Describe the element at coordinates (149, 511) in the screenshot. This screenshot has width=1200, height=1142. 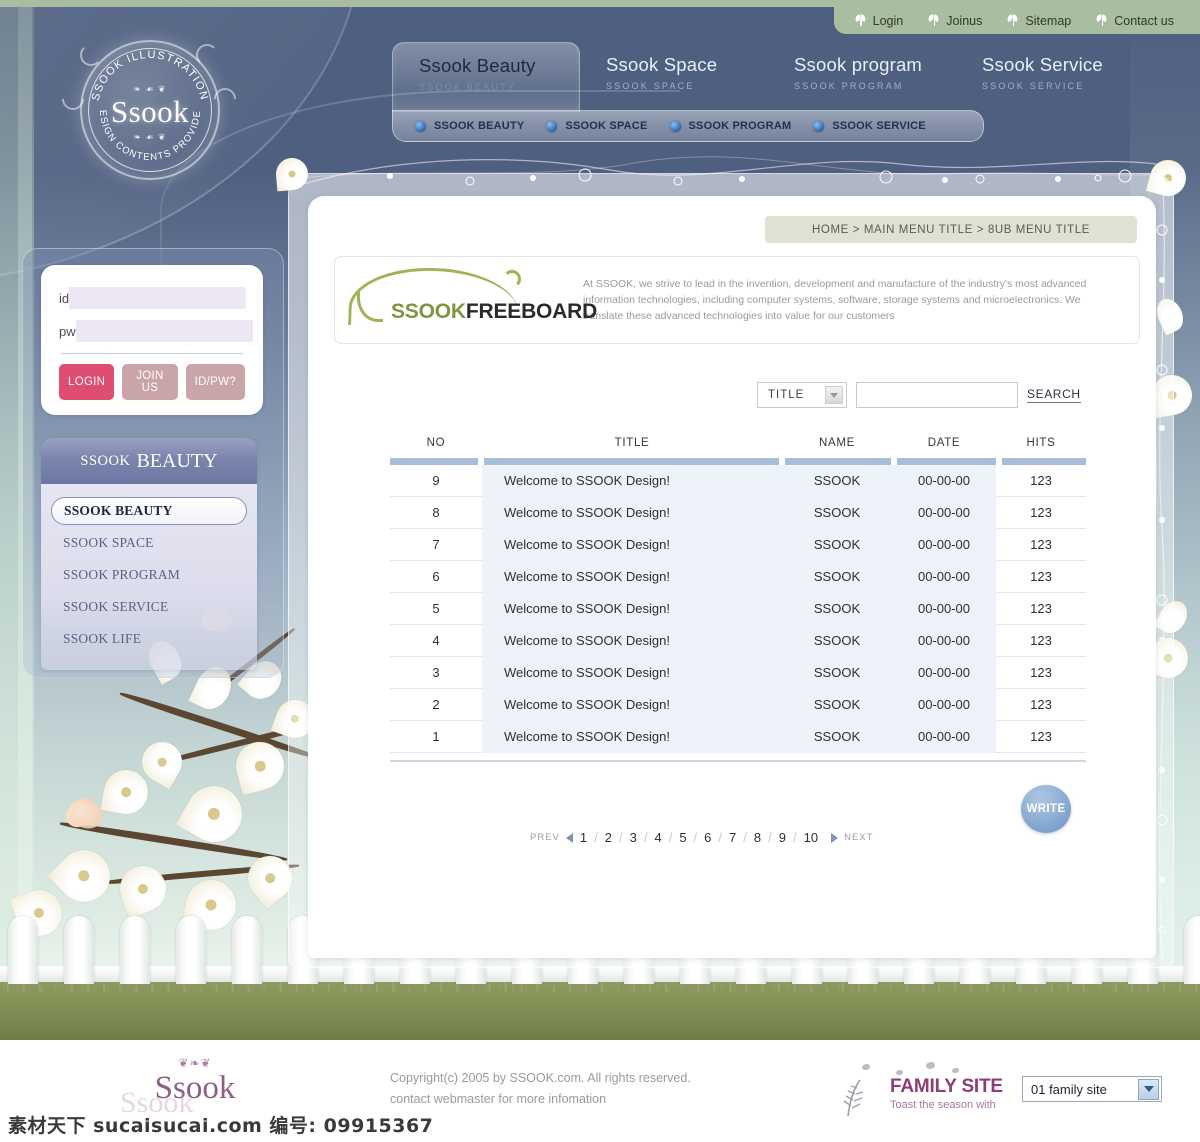
I see `sidebar-item-ssook-beauty: SSOOK BEAUTY` at that location.